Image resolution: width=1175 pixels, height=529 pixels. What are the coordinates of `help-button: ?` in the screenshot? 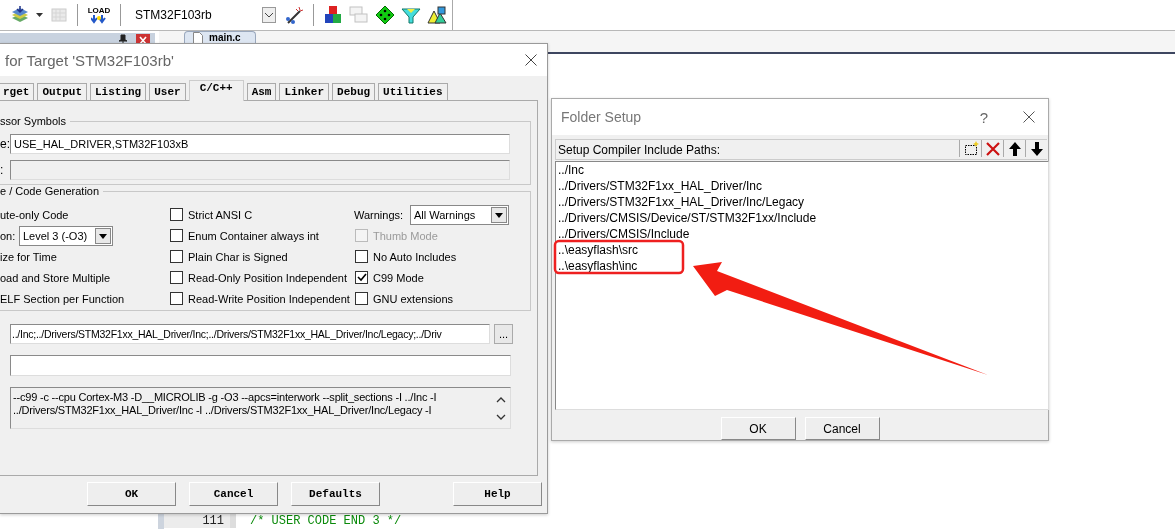 It's located at (983, 117).